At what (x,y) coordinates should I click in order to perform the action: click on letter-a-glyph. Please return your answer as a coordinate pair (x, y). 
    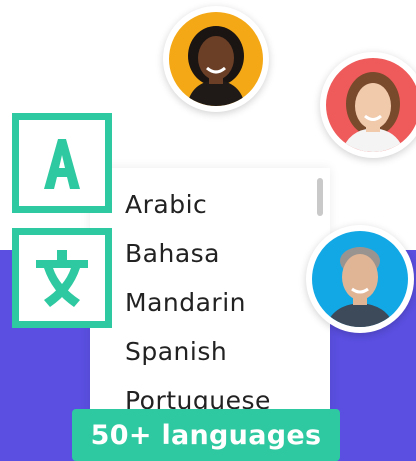
    Looking at the image, I should click on (62, 164).